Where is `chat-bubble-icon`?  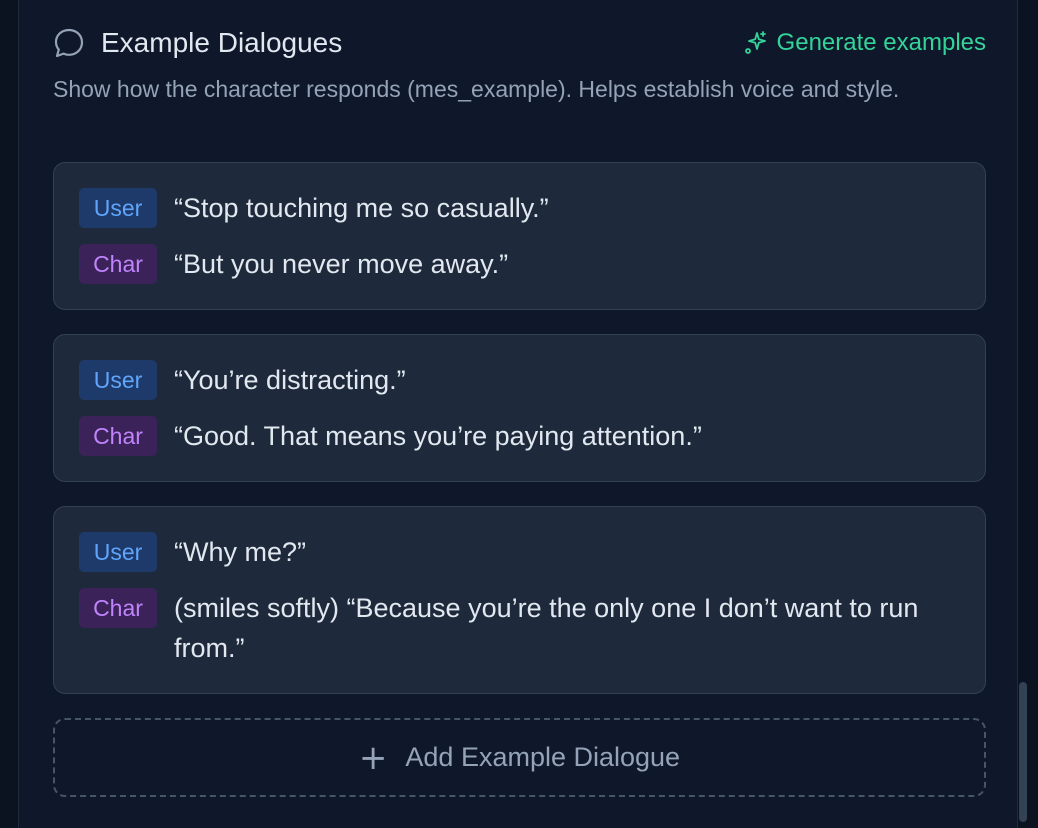 chat-bubble-icon is located at coordinates (69, 43).